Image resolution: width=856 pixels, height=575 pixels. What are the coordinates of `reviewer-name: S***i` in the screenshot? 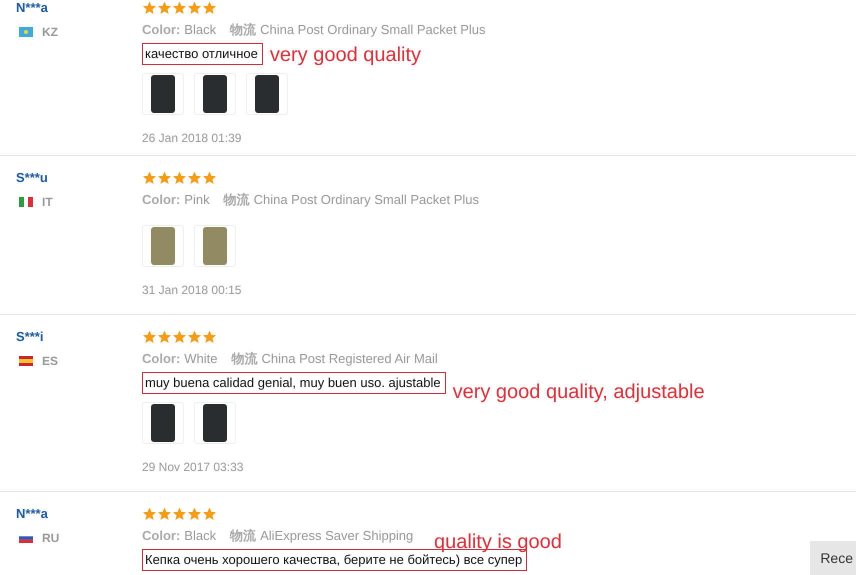 It's located at (79, 337).